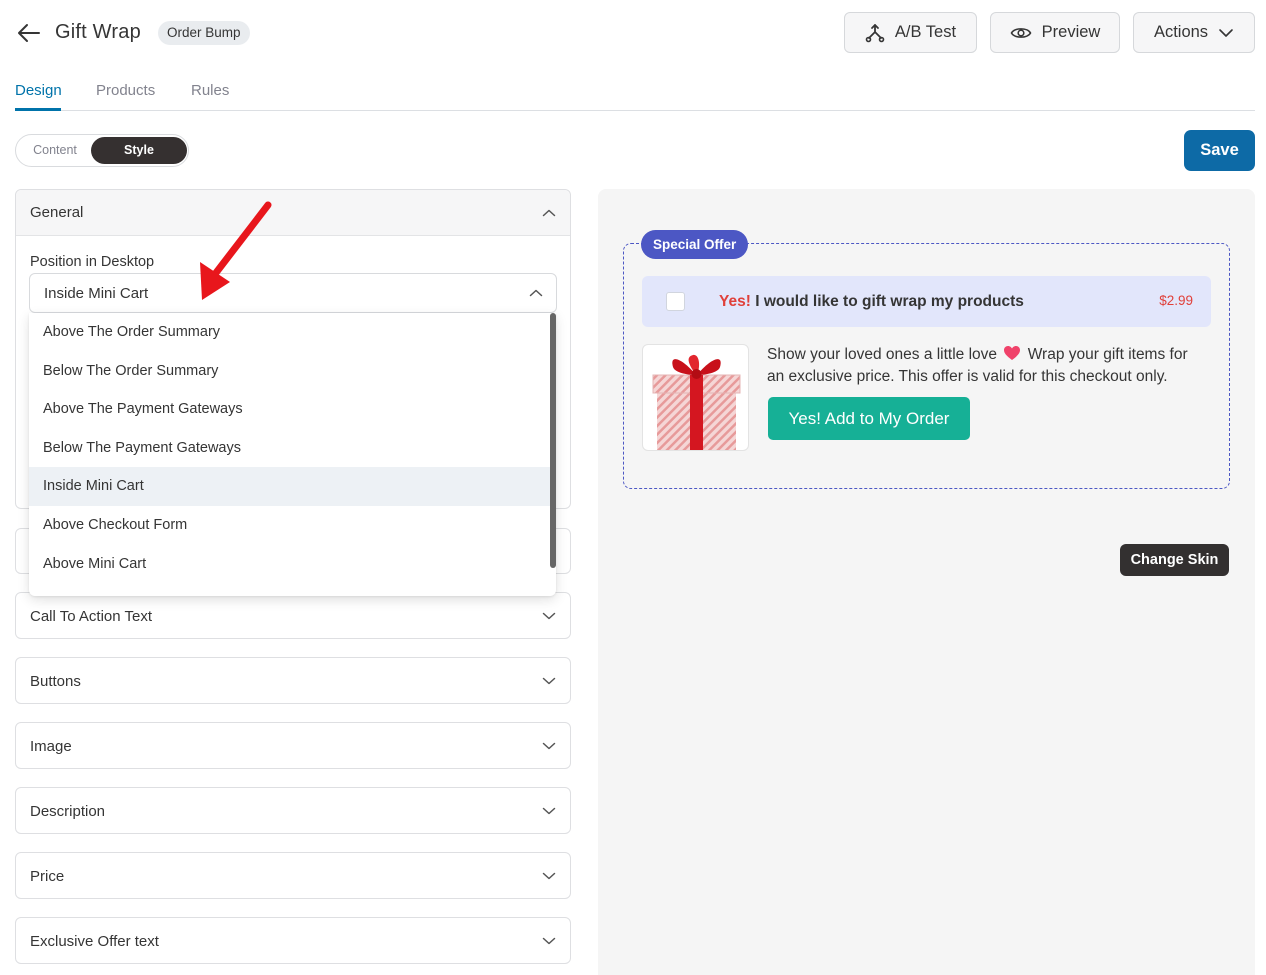 Image resolution: width=1266 pixels, height=975 pixels. Describe the element at coordinates (139, 150) in the screenshot. I see `toggle-style: Style` at that location.